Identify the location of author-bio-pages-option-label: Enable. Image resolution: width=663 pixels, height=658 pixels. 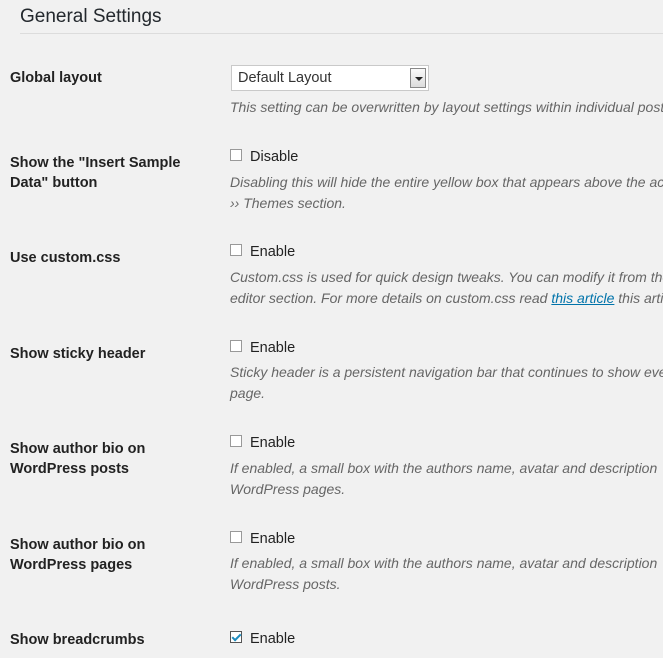
(272, 539).